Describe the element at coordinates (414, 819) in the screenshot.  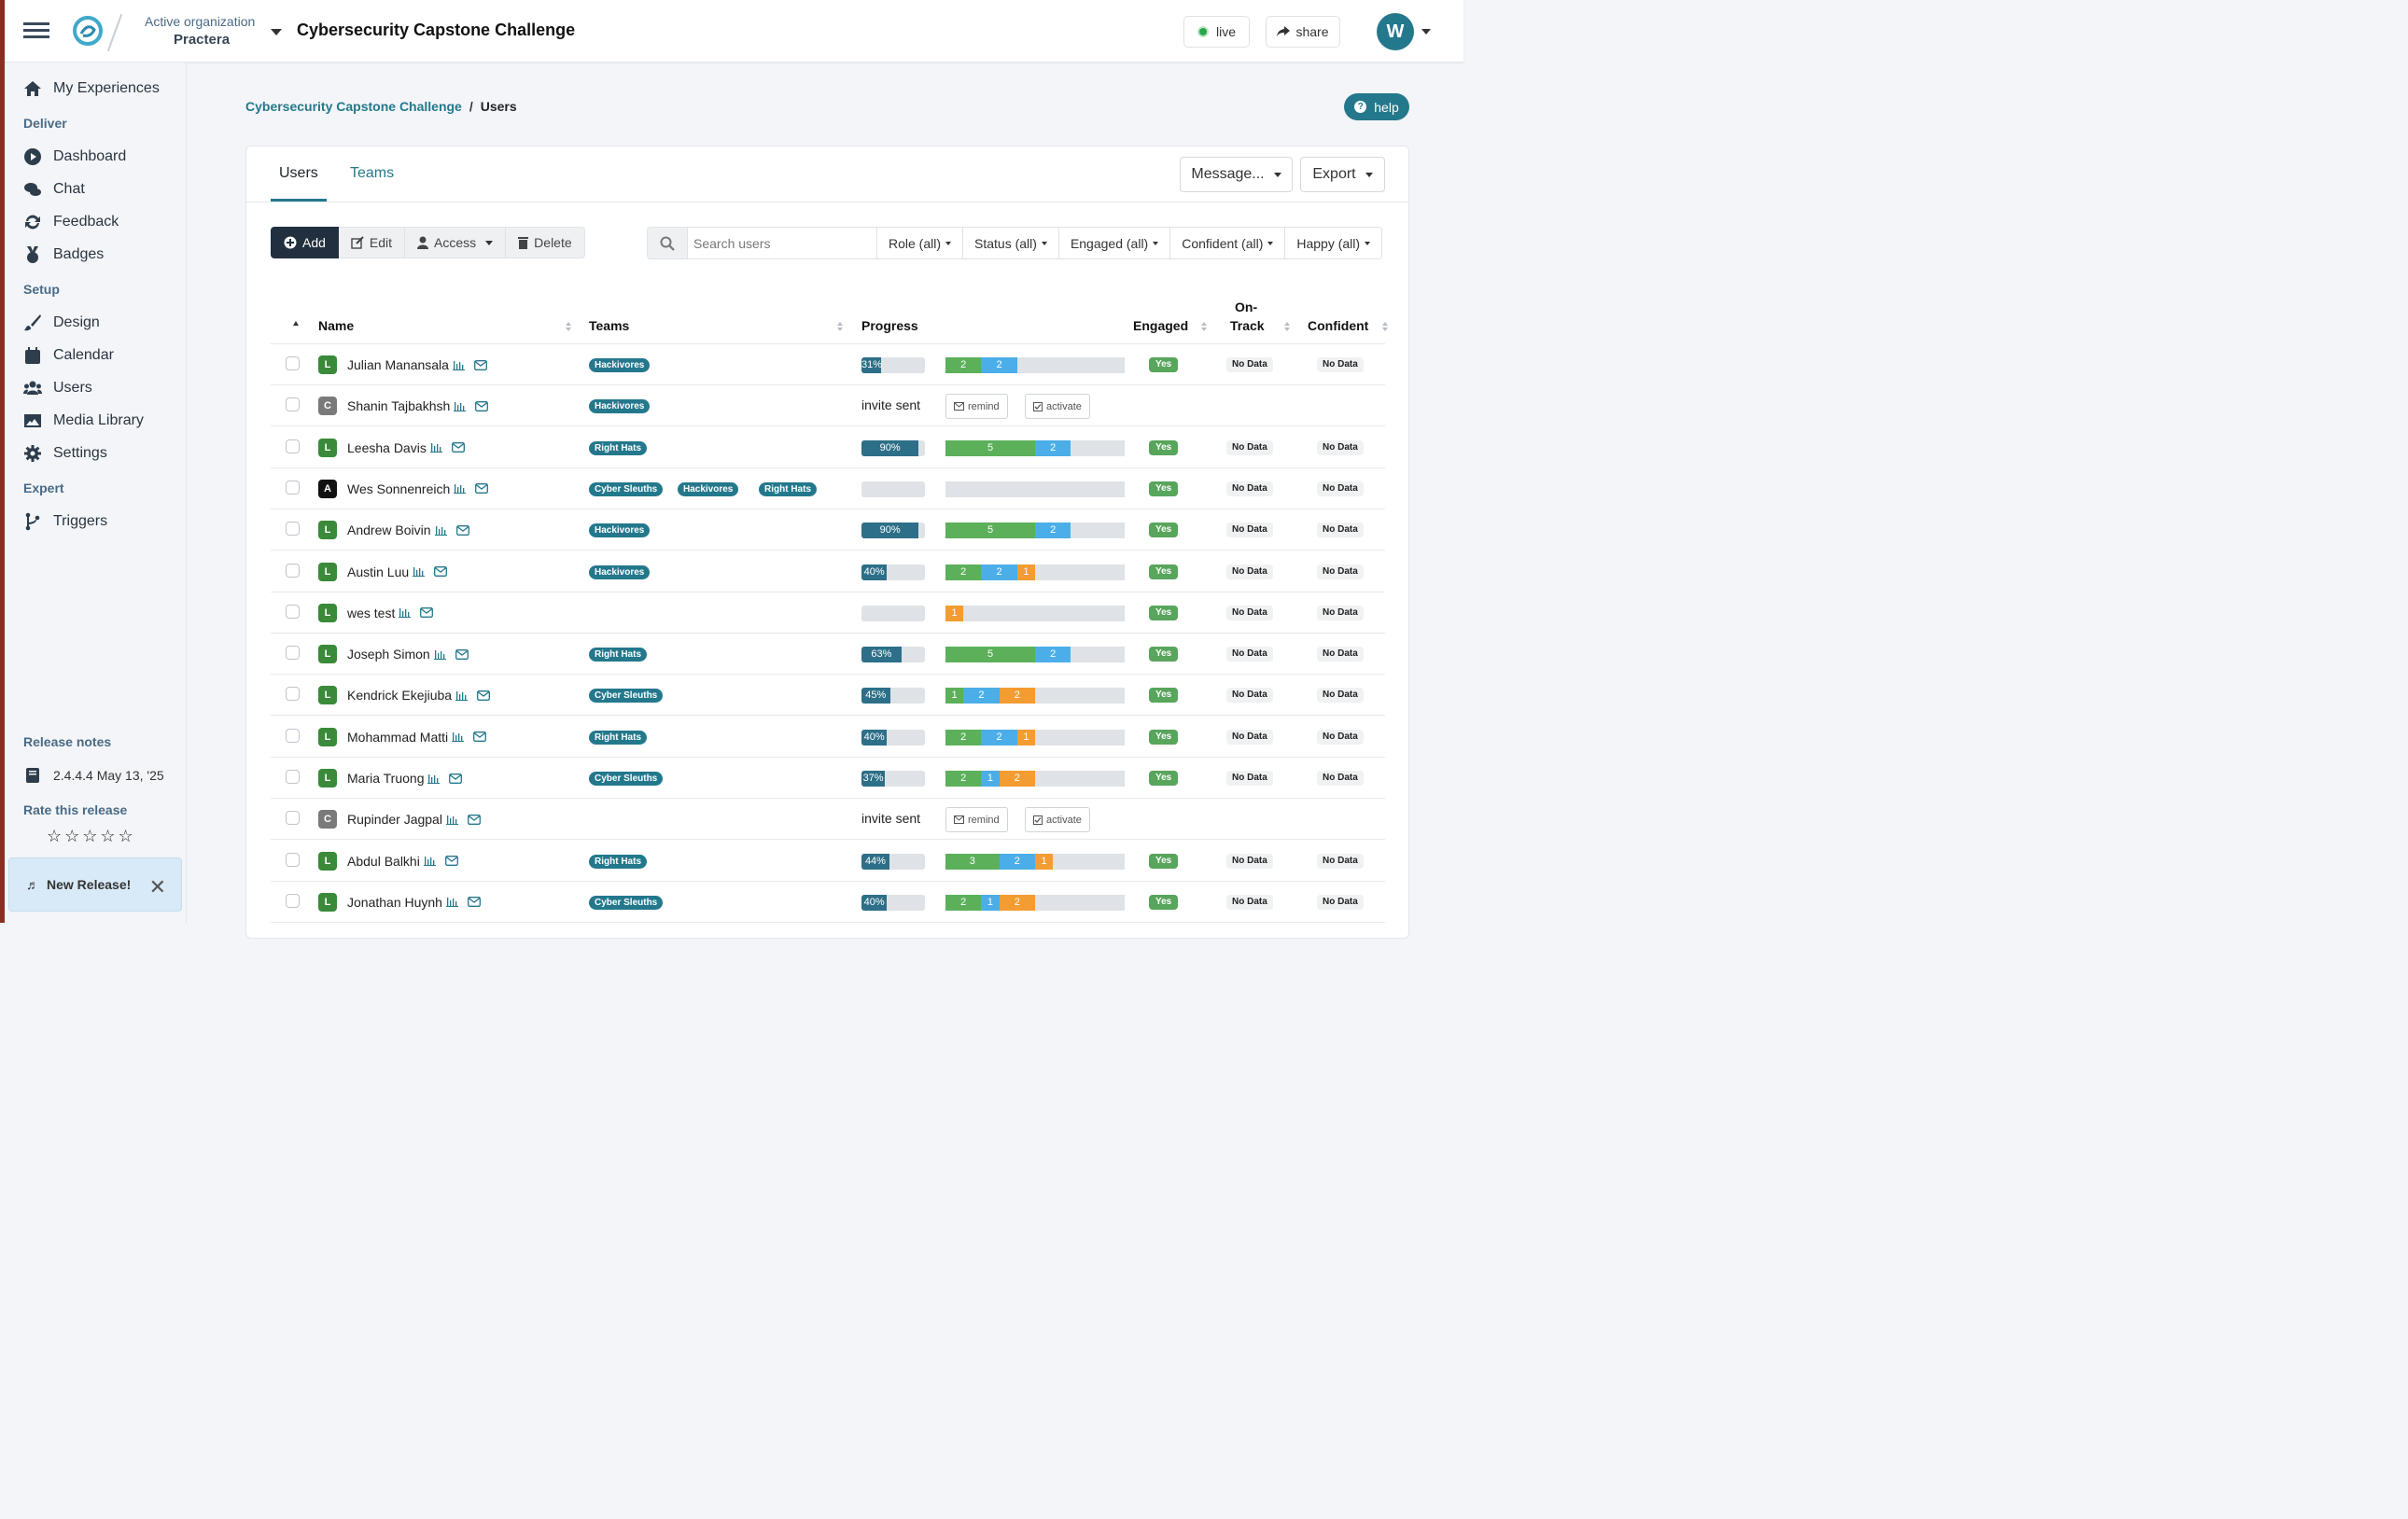
I see `user-name-cell: Rupinder Jagpal` at that location.